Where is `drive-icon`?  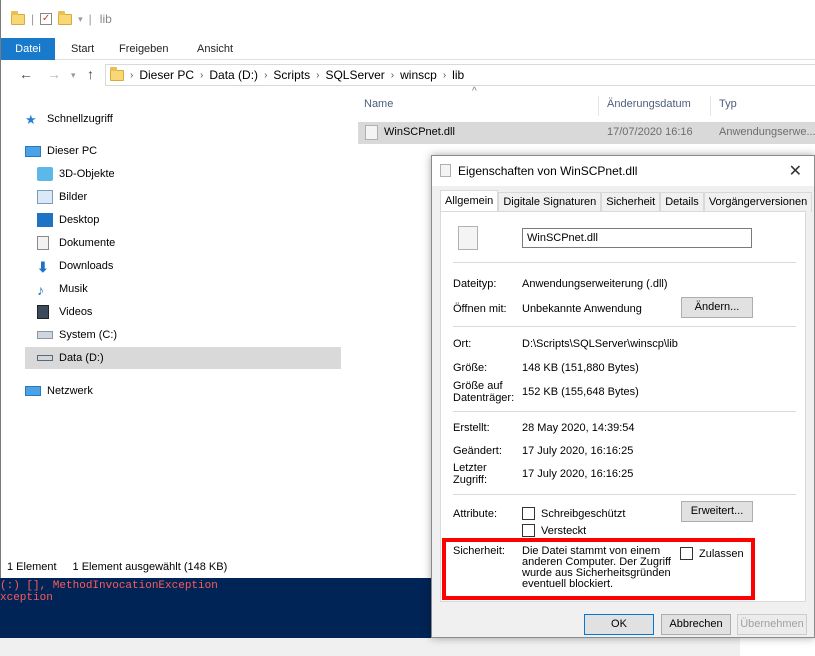
drive-icon is located at coordinates (45, 358).